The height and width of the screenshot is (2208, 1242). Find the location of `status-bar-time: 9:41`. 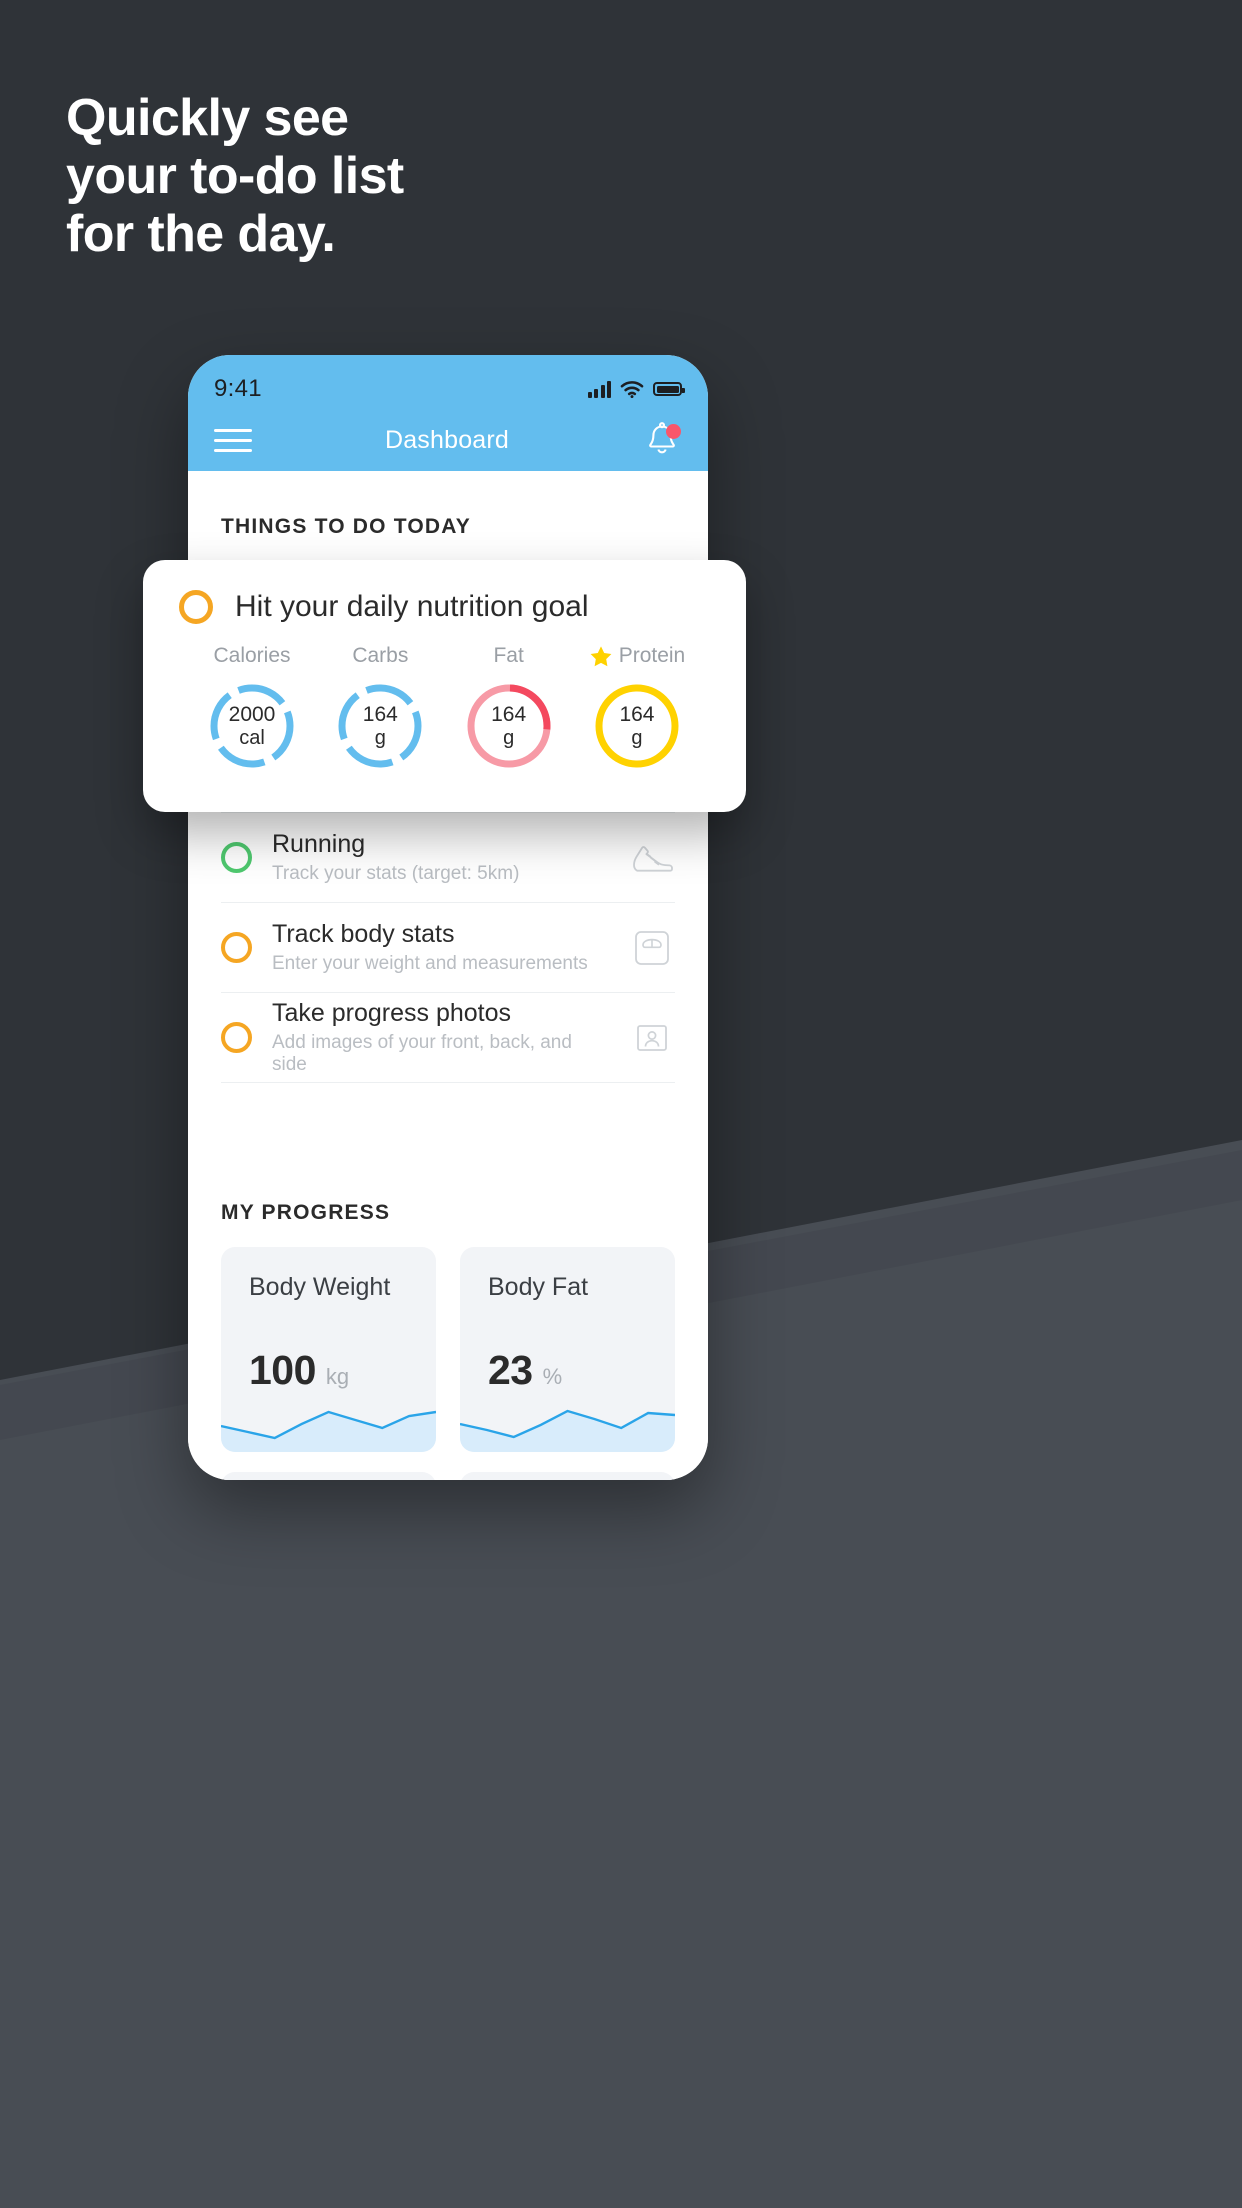

status-bar-time: 9:41 is located at coordinates (238, 388).